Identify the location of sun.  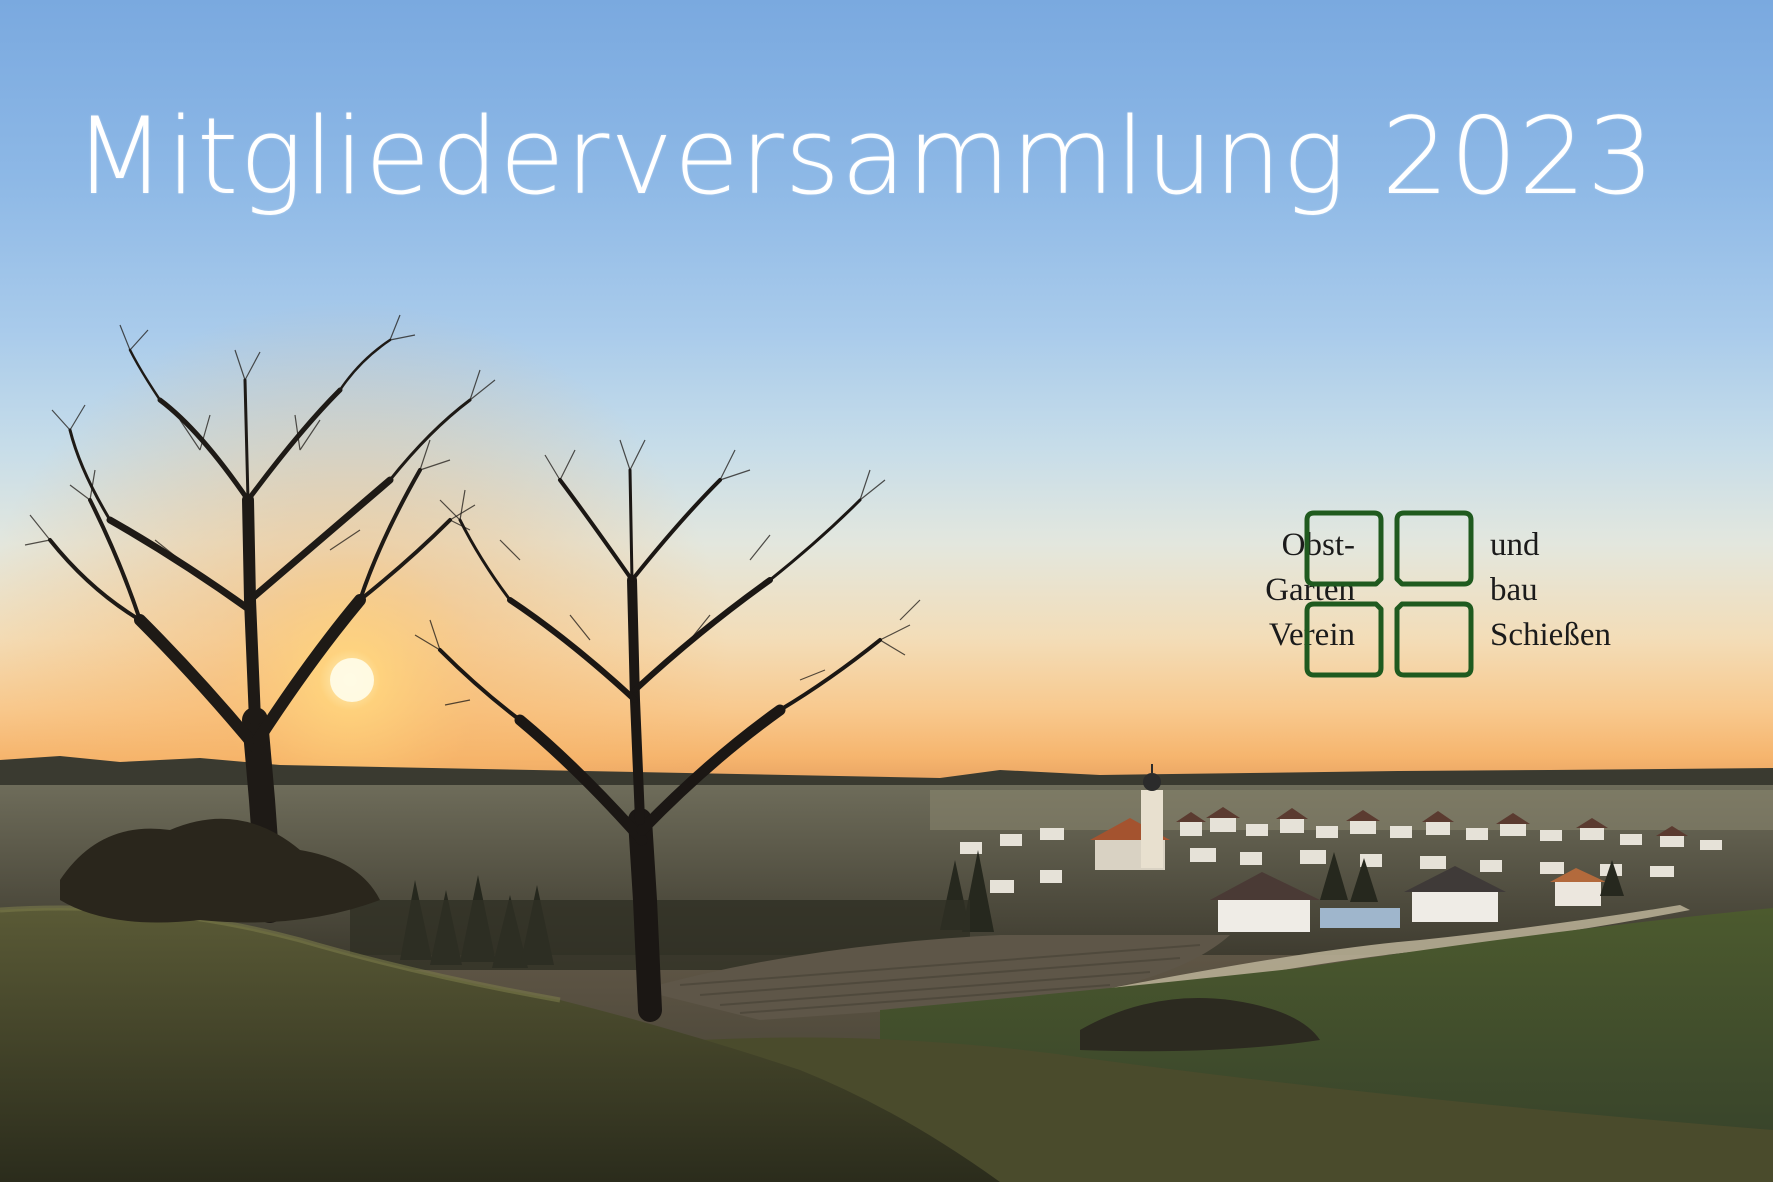
(352, 680).